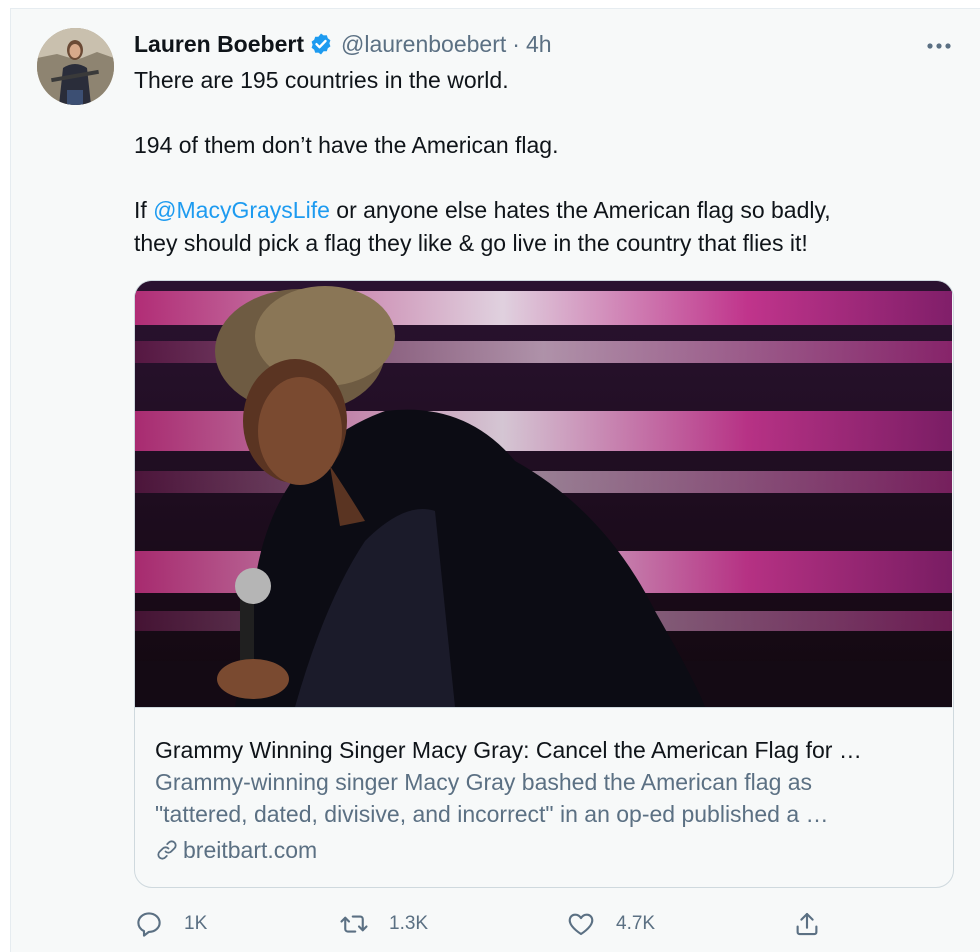 The height and width of the screenshot is (952, 980). What do you see at coordinates (170, 924) in the screenshot?
I see `reply-button: 1K` at bounding box center [170, 924].